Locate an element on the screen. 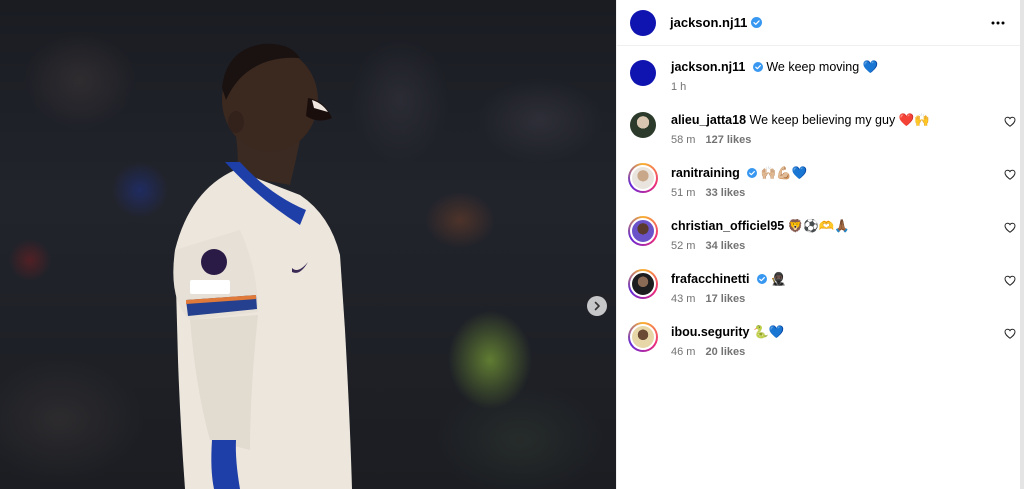 The width and height of the screenshot is (1024, 489). caption-text: We keep moving 💙 is located at coordinates (822, 67).